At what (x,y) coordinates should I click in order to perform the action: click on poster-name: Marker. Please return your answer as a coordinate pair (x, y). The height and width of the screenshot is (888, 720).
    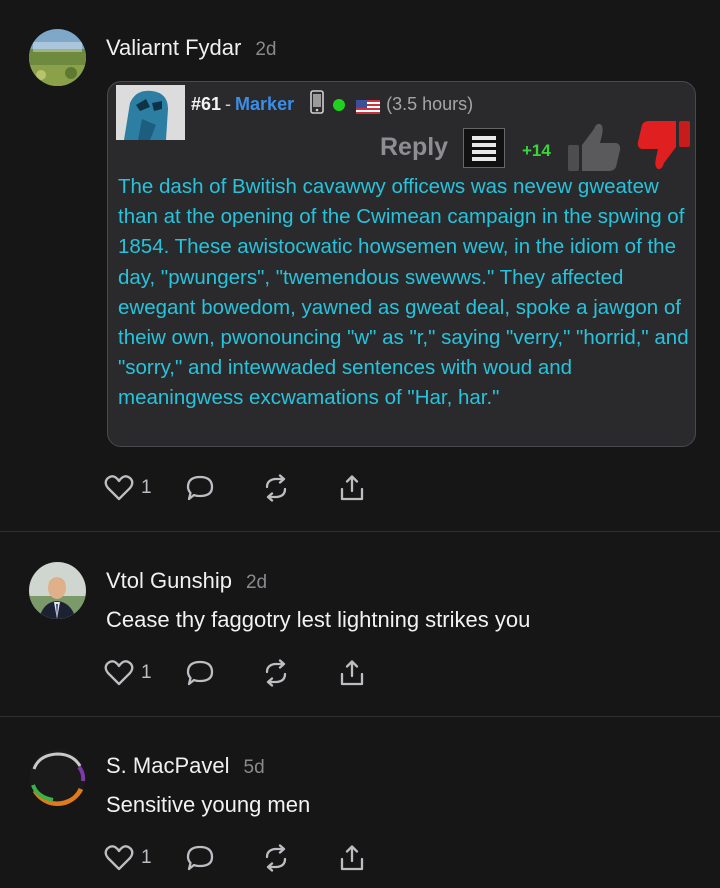
    Looking at the image, I should click on (264, 104).